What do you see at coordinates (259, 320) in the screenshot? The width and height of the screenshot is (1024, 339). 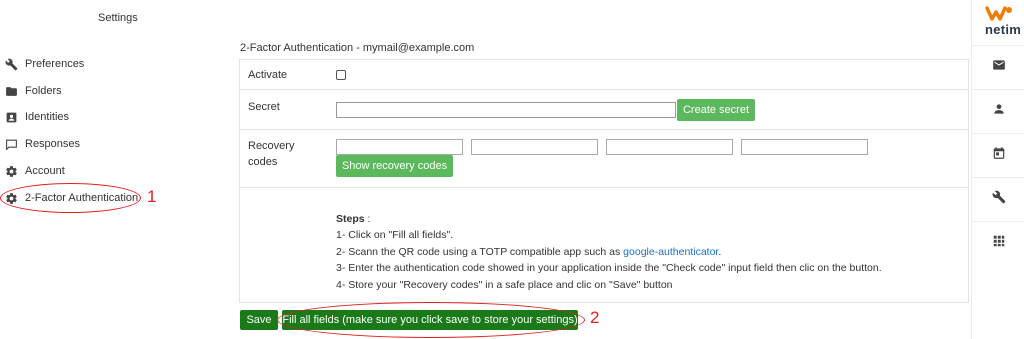 I see `save-button: Save` at bounding box center [259, 320].